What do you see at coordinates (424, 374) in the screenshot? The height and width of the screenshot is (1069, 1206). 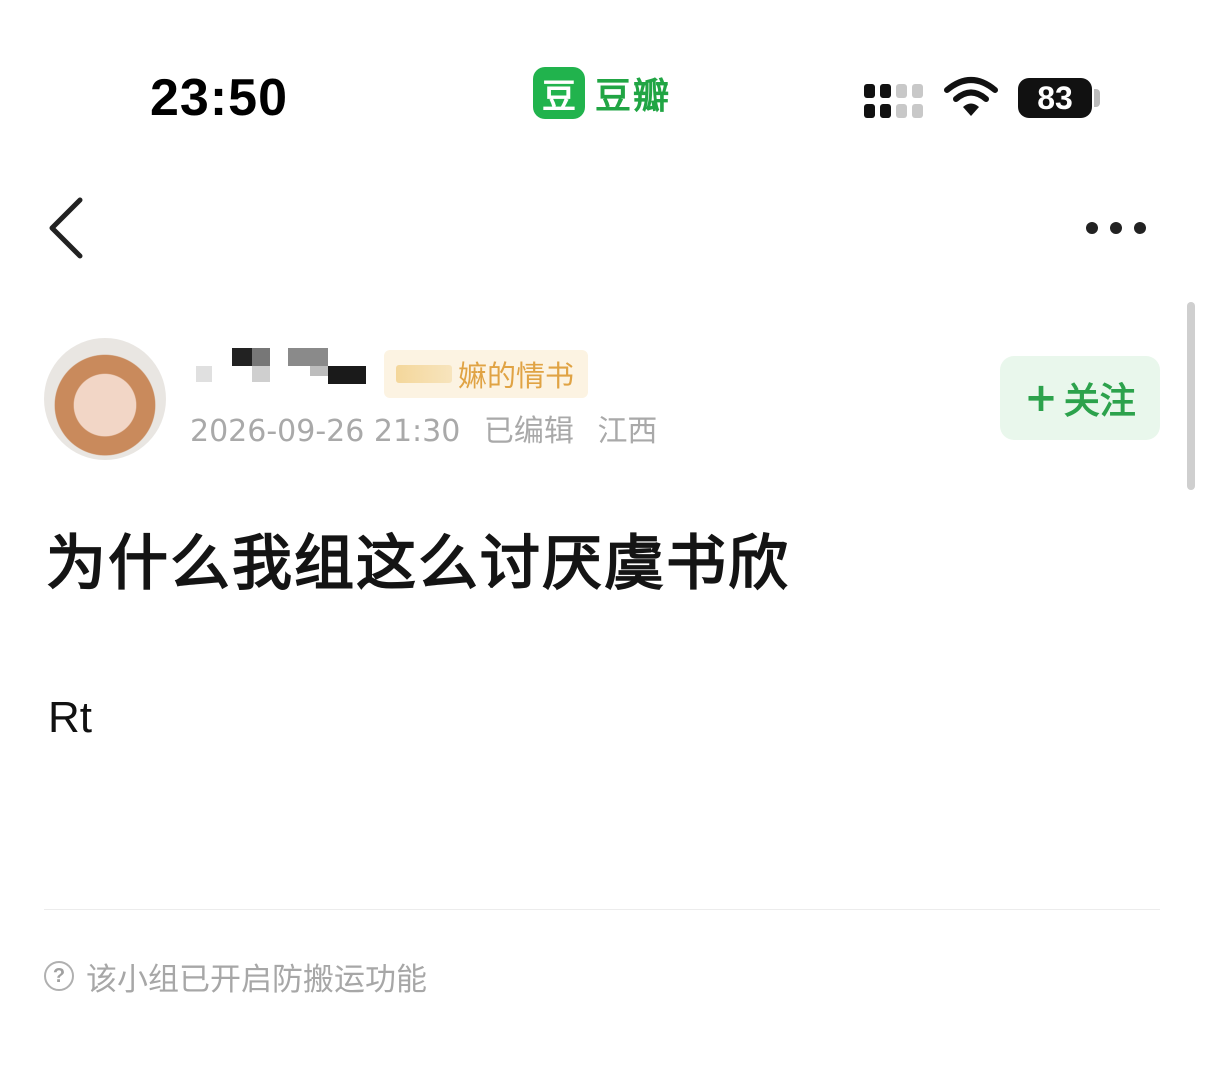 I see `group-tag-pixelated` at bounding box center [424, 374].